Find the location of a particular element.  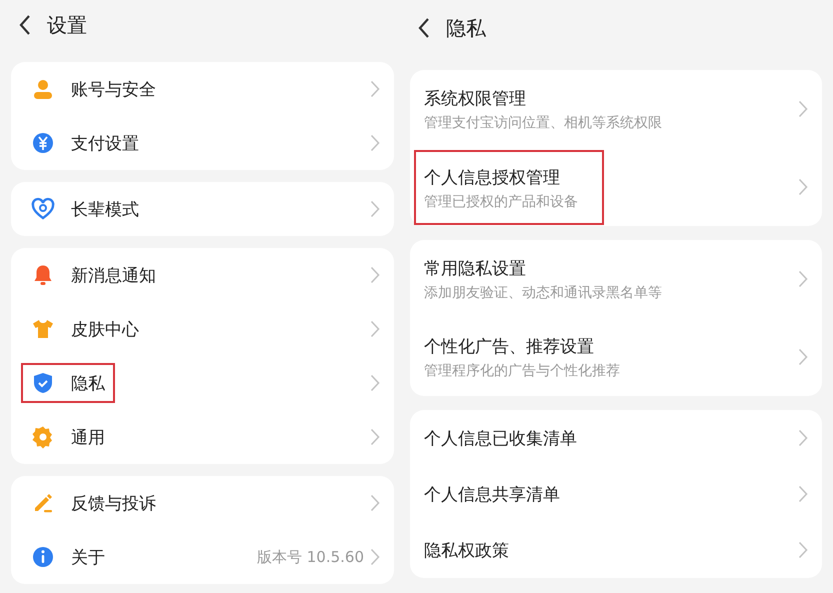

row-label: 个人信息已收集清单 is located at coordinates (500, 439).